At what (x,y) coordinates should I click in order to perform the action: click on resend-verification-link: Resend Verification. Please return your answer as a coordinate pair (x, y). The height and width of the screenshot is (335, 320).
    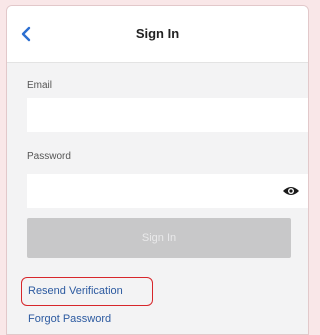
    Looking at the image, I should click on (75, 291).